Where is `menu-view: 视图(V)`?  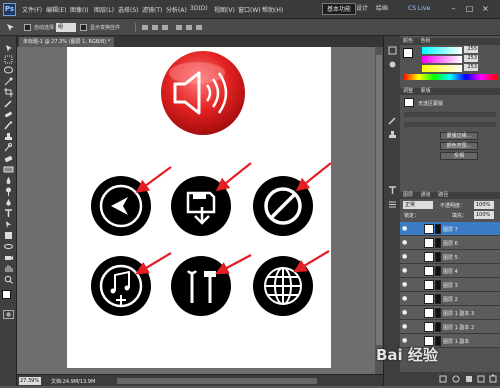
menu-view: 视图(V) is located at coordinates (224, 9).